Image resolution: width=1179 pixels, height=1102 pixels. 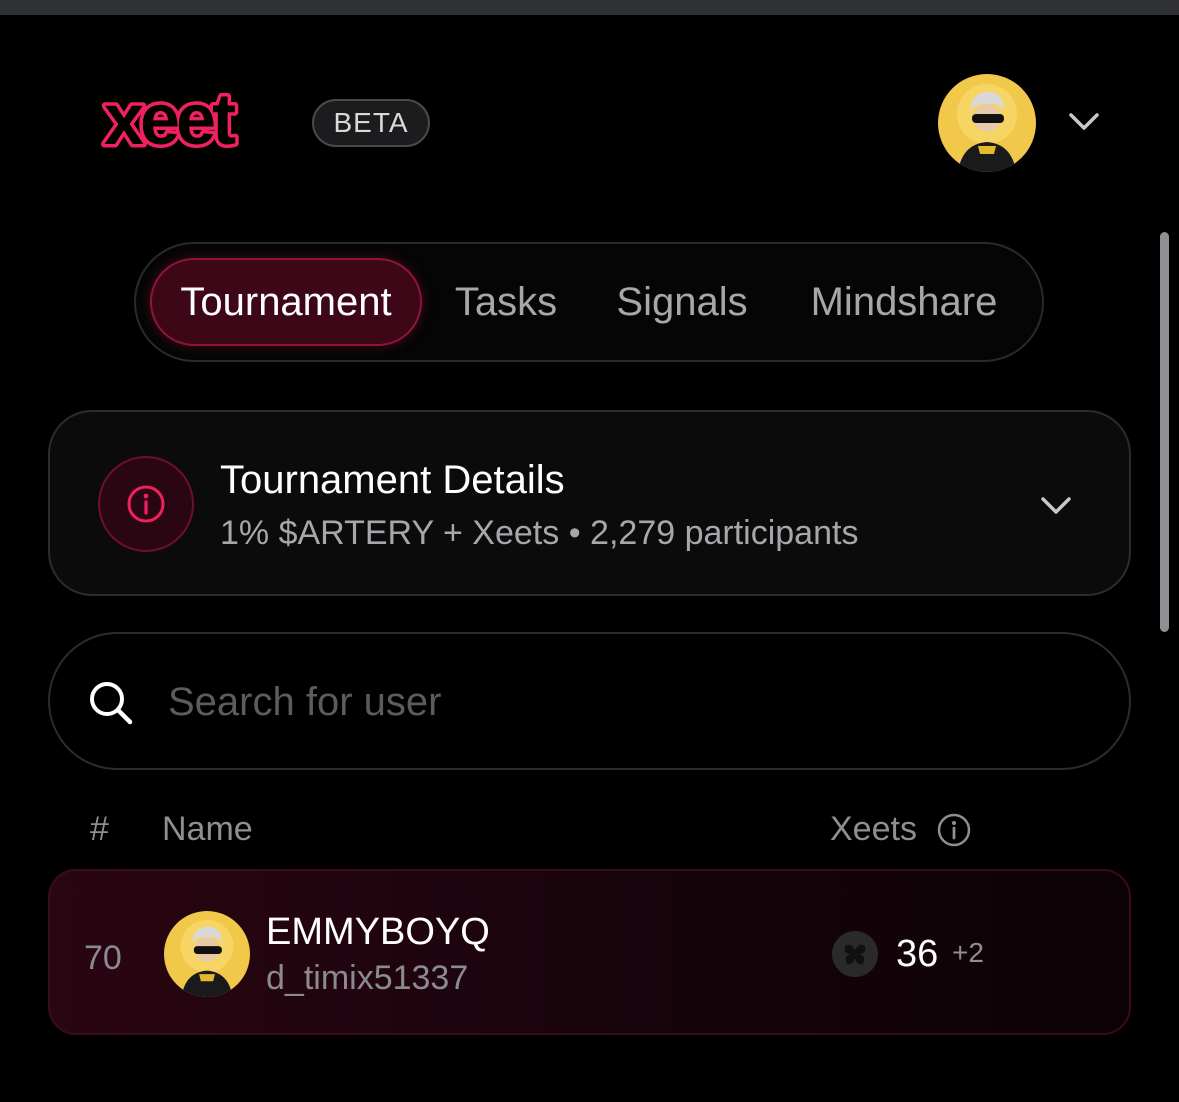 I want to click on column-header-name: Name, so click(x=207, y=829).